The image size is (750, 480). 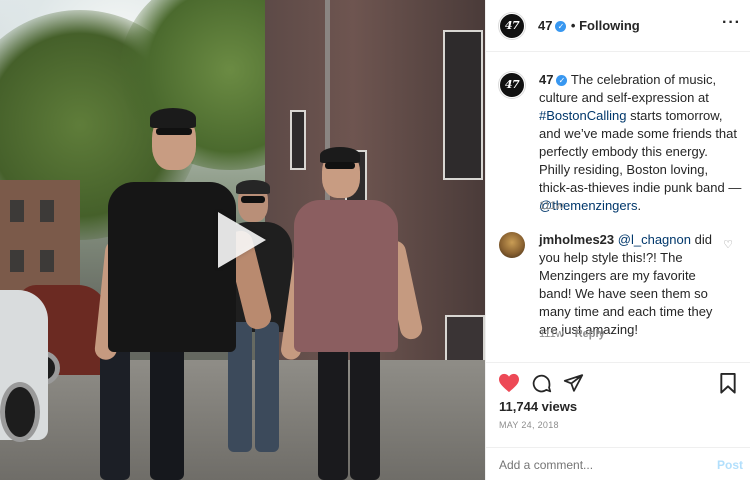 I want to click on post-actions: 11,744 views MAY 24, 2018 Post, so click(x=618, y=421).